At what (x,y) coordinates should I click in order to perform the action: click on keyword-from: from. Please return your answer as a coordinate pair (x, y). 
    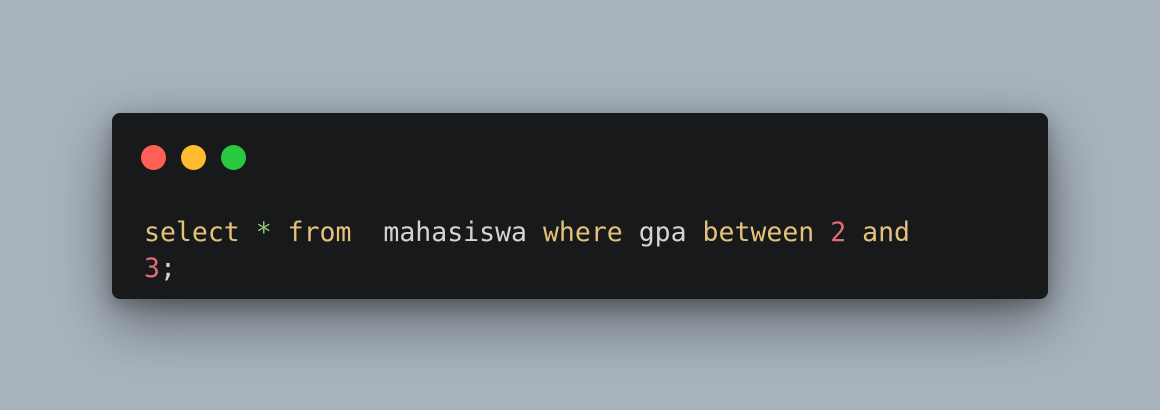
    Looking at the image, I should click on (319, 232).